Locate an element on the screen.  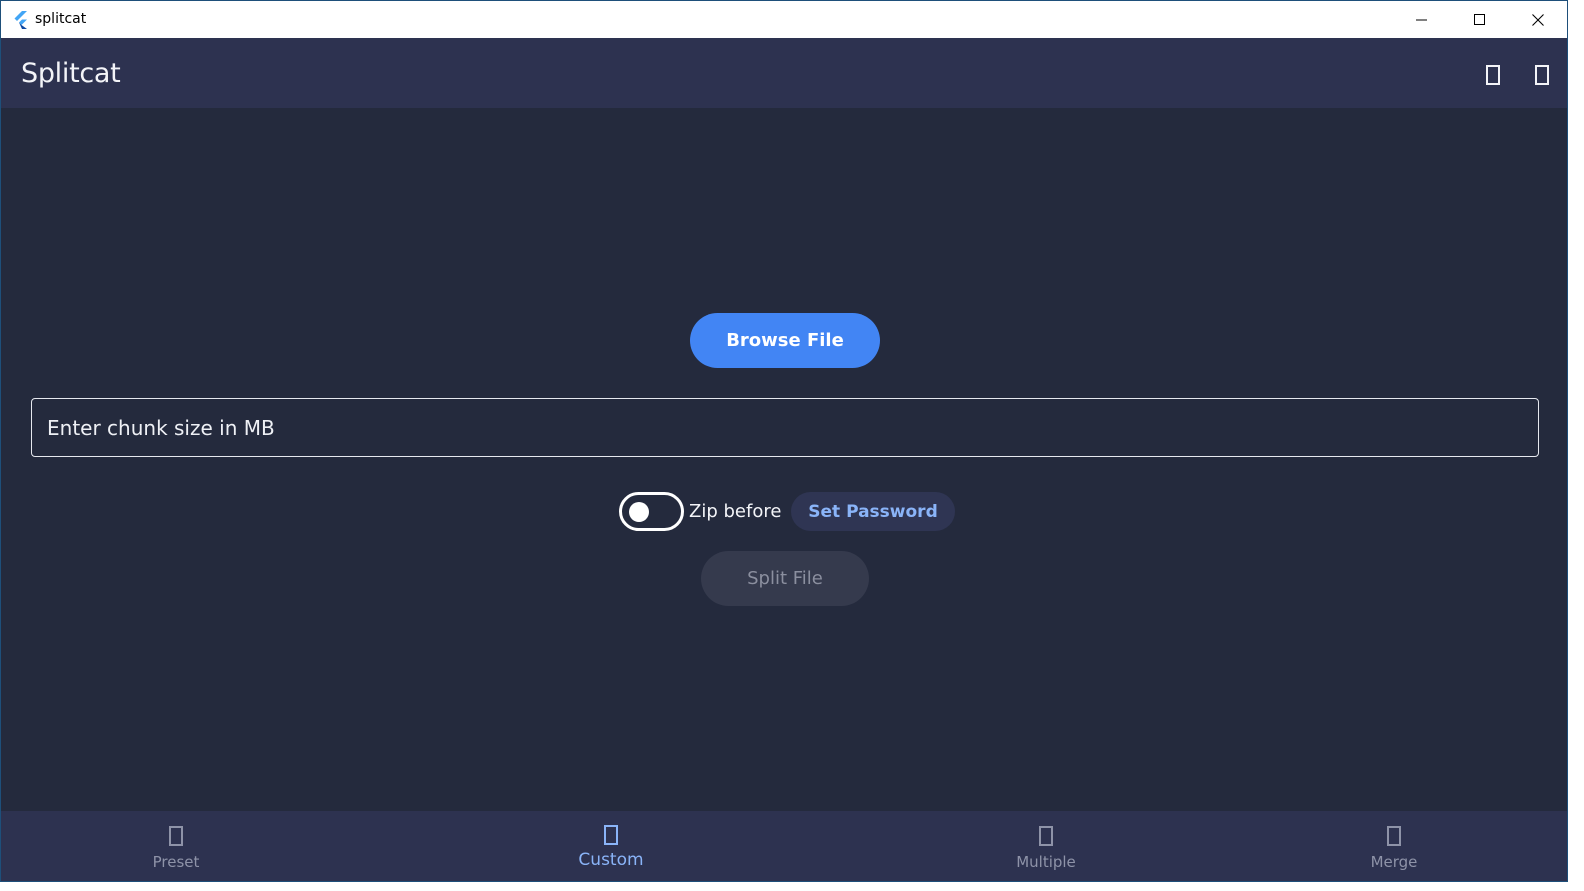
nav-label-merge: Merge is located at coordinates (1394, 862).